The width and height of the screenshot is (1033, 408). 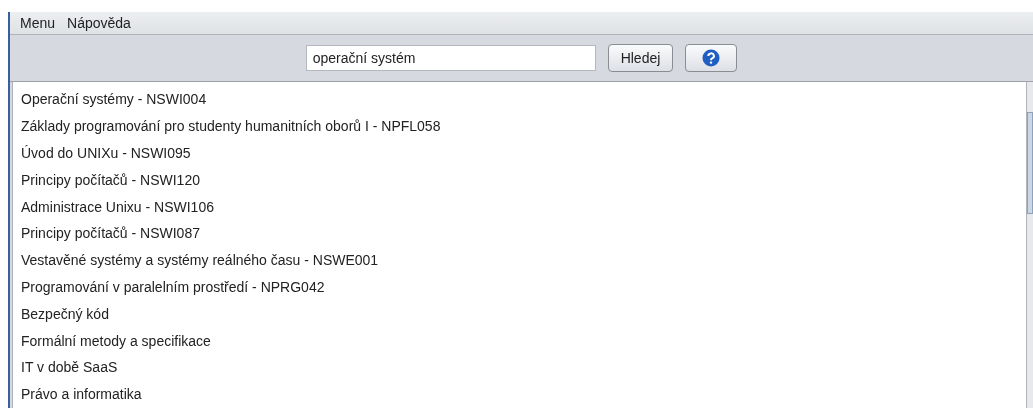 What do you see at coordinates (519, 394) in the screenshot?
I see `result-item: Právo a informatika` at bounding box center [519, 394].